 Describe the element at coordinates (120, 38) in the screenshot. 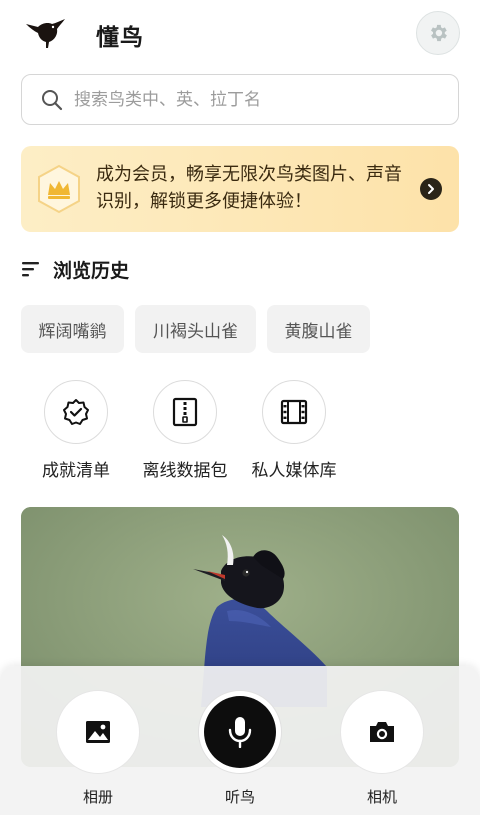

I see `app-title: 懂鸟` at that location.